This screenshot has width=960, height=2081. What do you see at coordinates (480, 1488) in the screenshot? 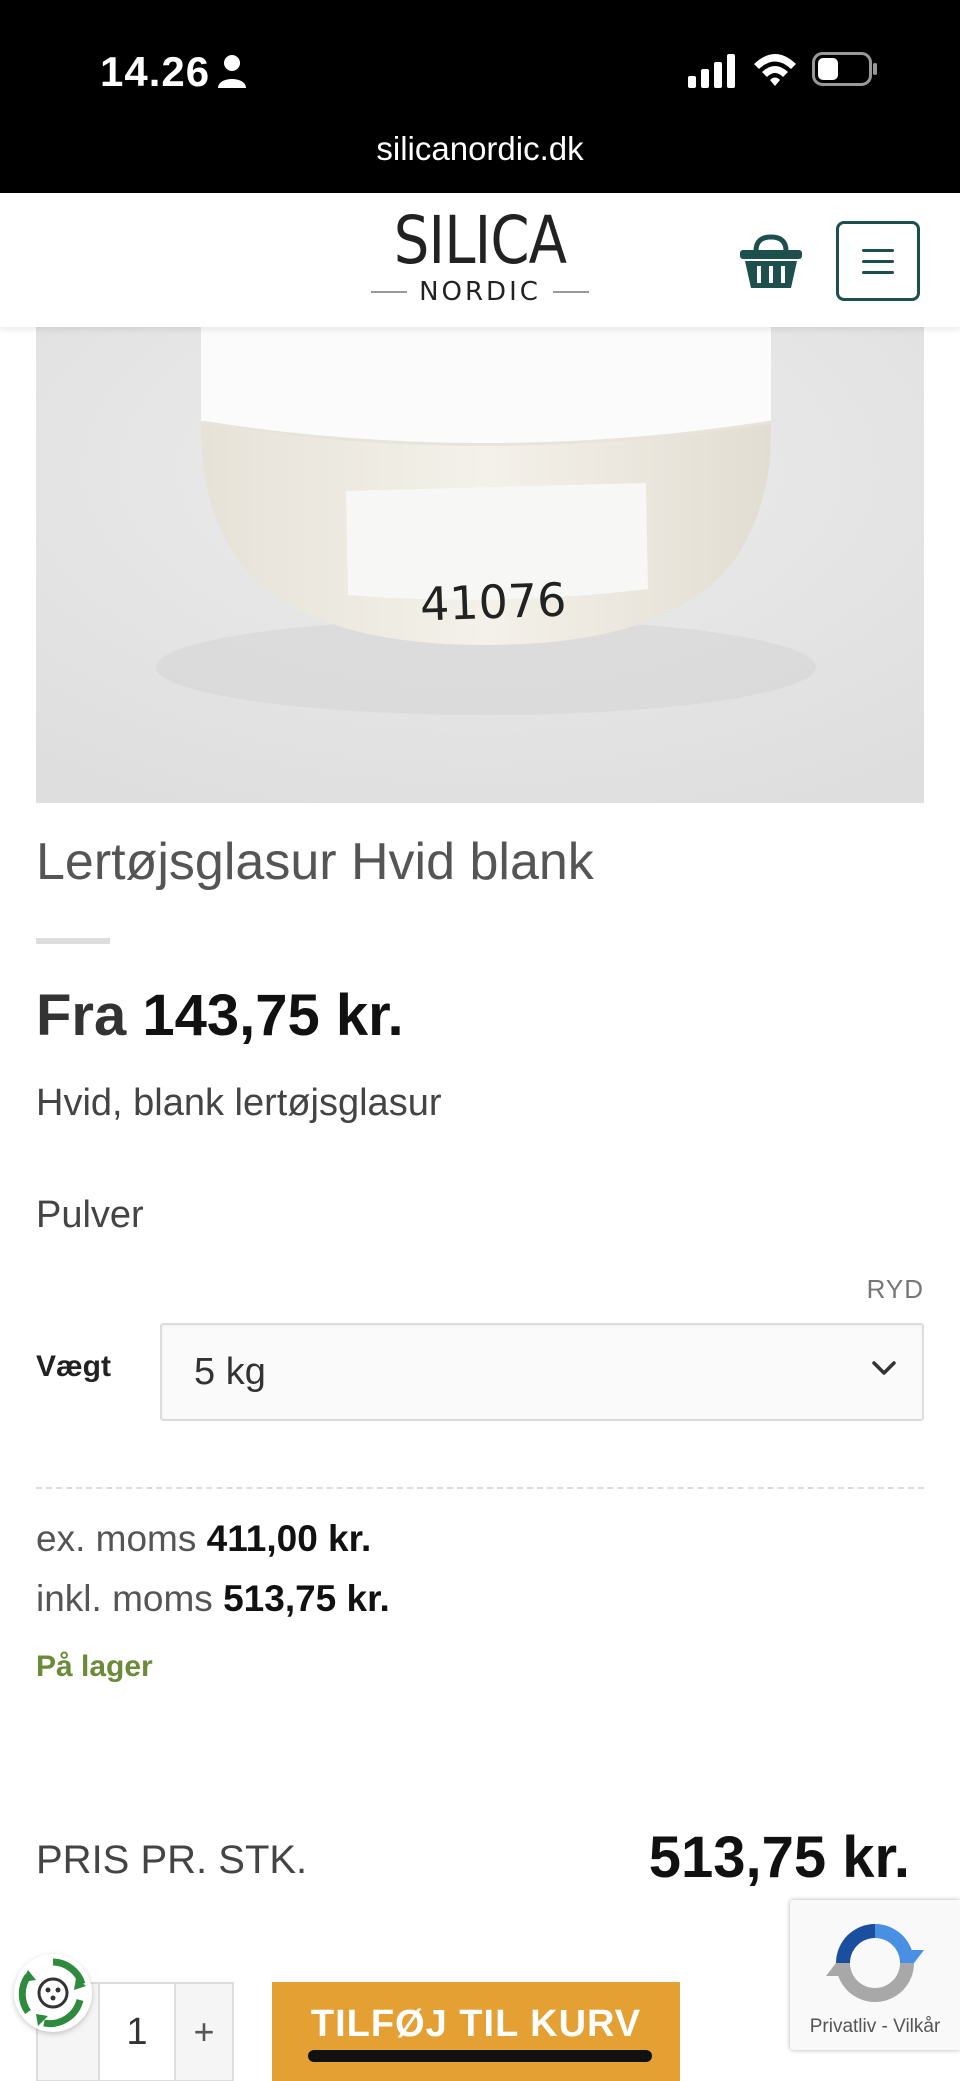
I see `dashed-divider` at bounding box center [480, 1488].